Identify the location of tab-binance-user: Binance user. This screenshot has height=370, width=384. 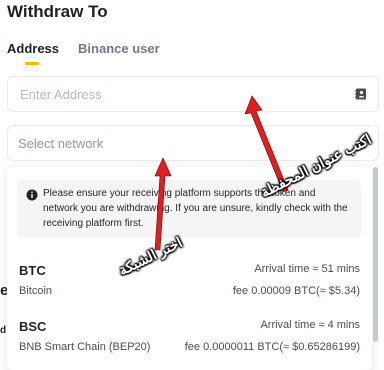
(119, 48).